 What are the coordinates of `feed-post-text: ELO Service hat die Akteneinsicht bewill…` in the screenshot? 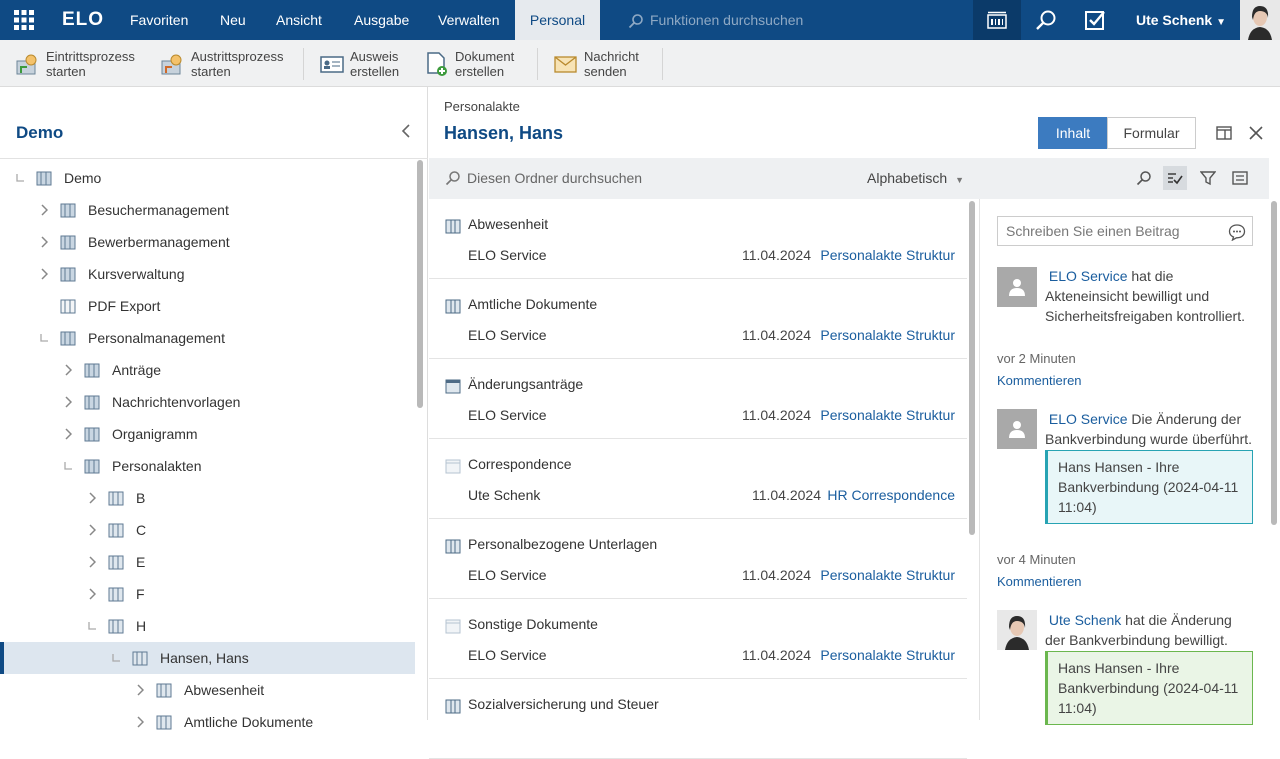 It's located at (1150, 296).